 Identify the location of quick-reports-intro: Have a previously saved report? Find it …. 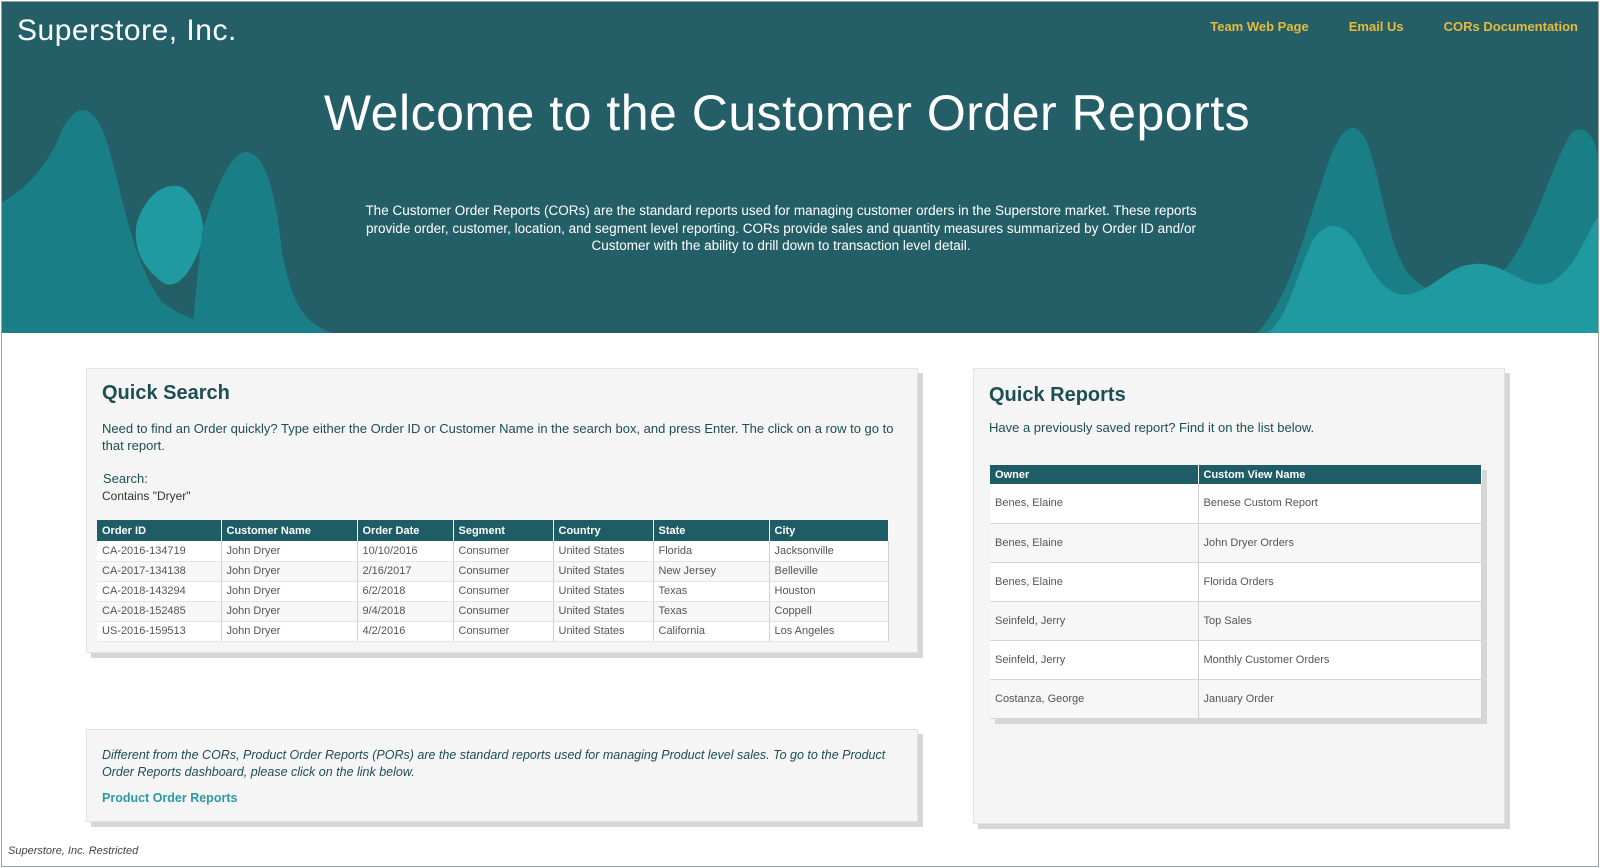
(1152, 427).